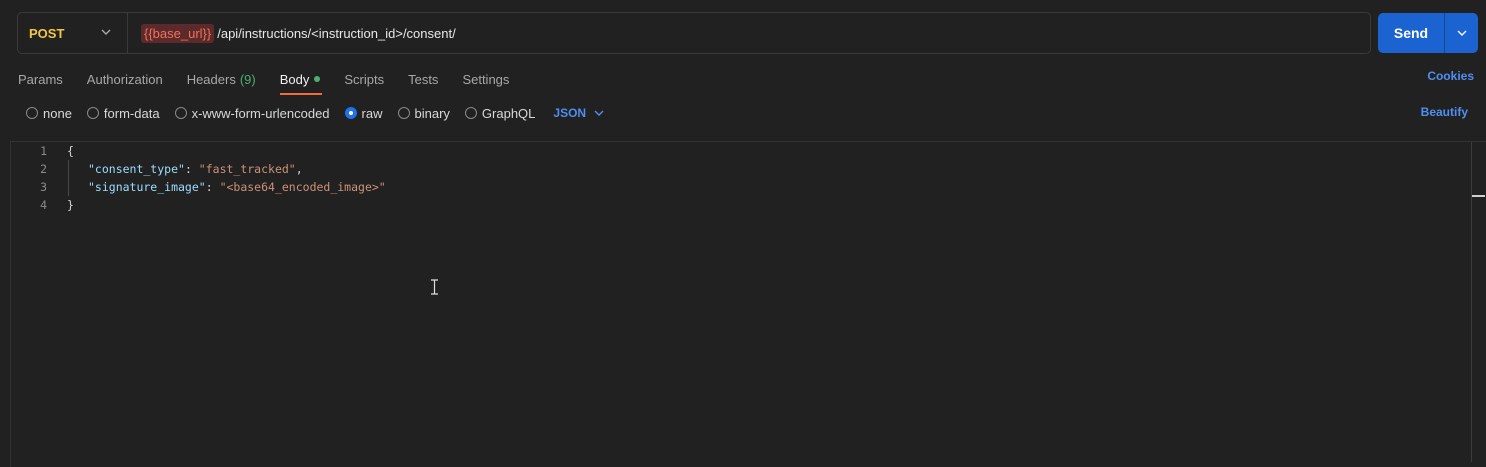 The image size is (1486, 467). Describe the element at coordinates (247, 169) in the screenshot. I see `json-string: "fast_tracked"` at that location.